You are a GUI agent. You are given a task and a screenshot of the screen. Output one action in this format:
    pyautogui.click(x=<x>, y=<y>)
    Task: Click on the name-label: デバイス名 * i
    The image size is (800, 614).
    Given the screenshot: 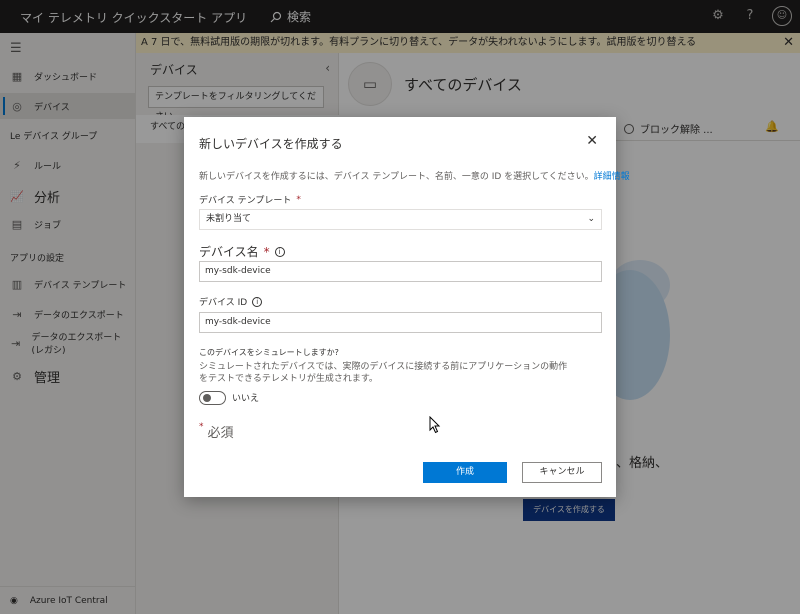 What is the action you would take?
    pyautogui.click(x=242, y=251)
    